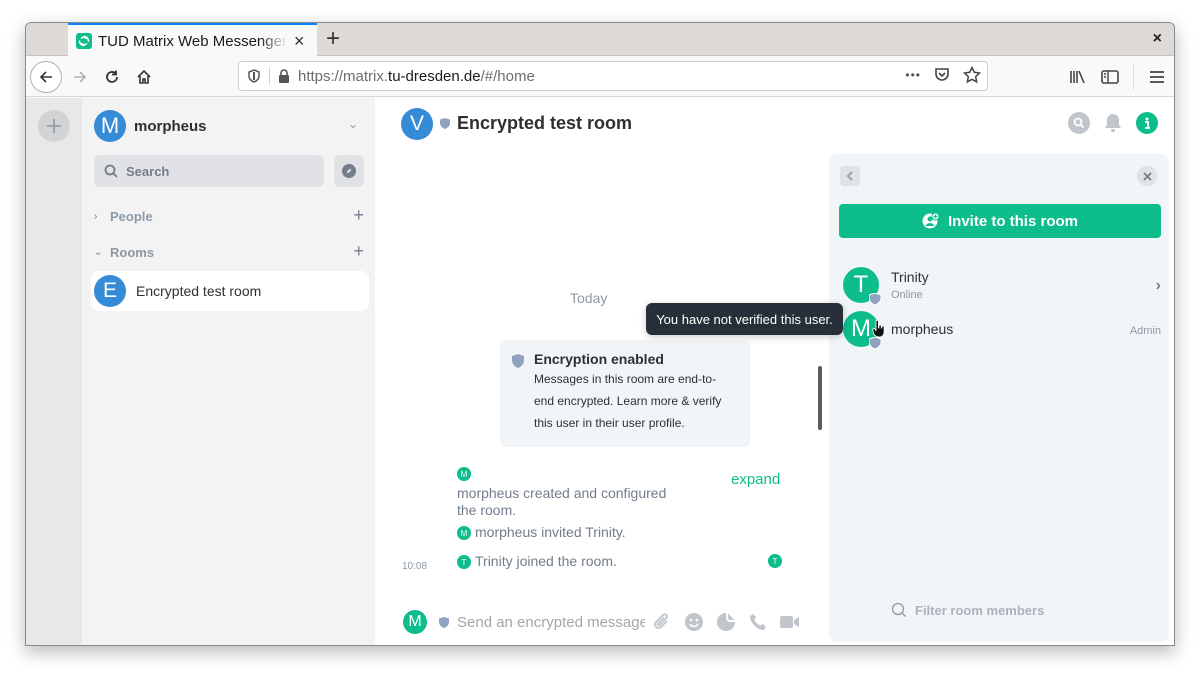  I want to click on start-chat-button: +, so click(358, 215).